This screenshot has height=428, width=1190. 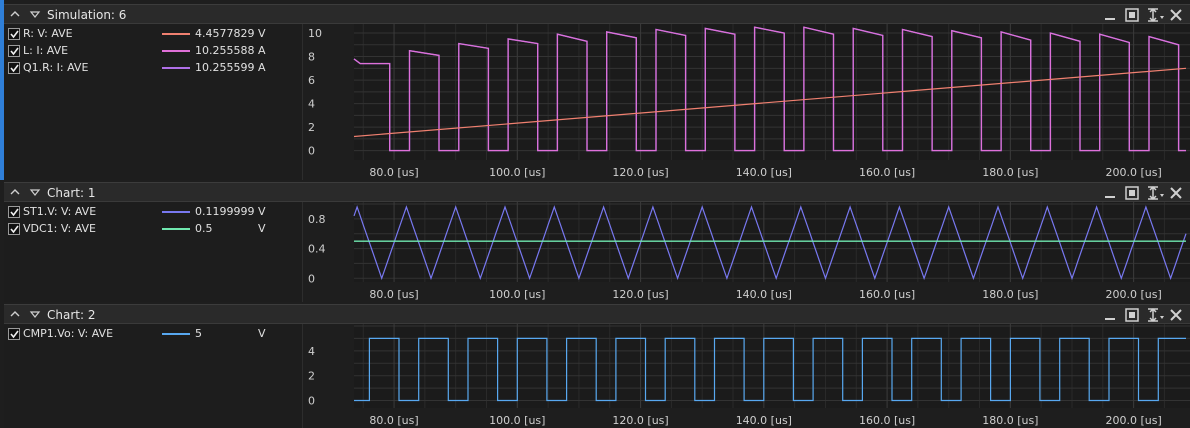 I want to click on series-value: 10.25559975, so click(x=225, y=67).